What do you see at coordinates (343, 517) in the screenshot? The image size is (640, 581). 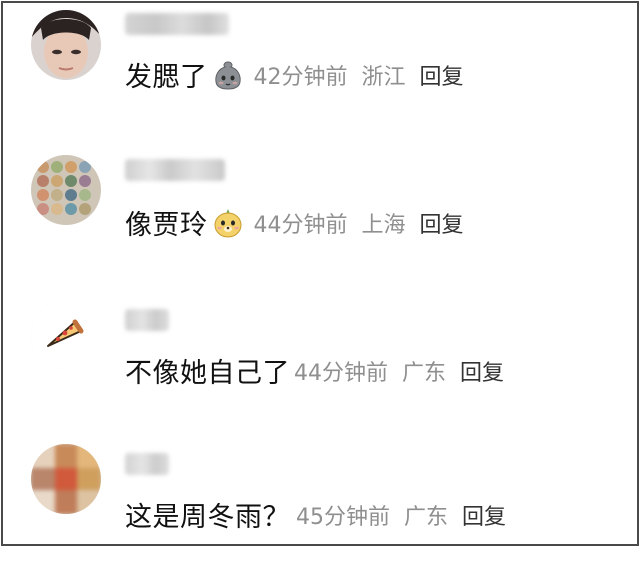 I see `comment-time: 45分钟前` at bounding box center [343, 517].